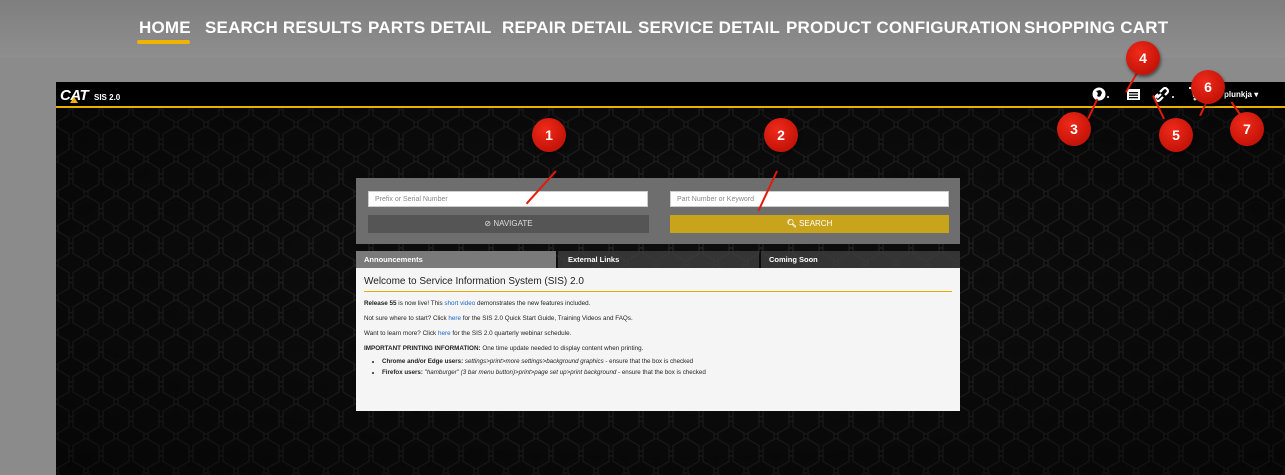 Image resolution: width=1285 pixels, height=475 pixels. Describe the element at coordinates (488, 223) in the screenshot. I see `compass-icon: ⊘` at that location.